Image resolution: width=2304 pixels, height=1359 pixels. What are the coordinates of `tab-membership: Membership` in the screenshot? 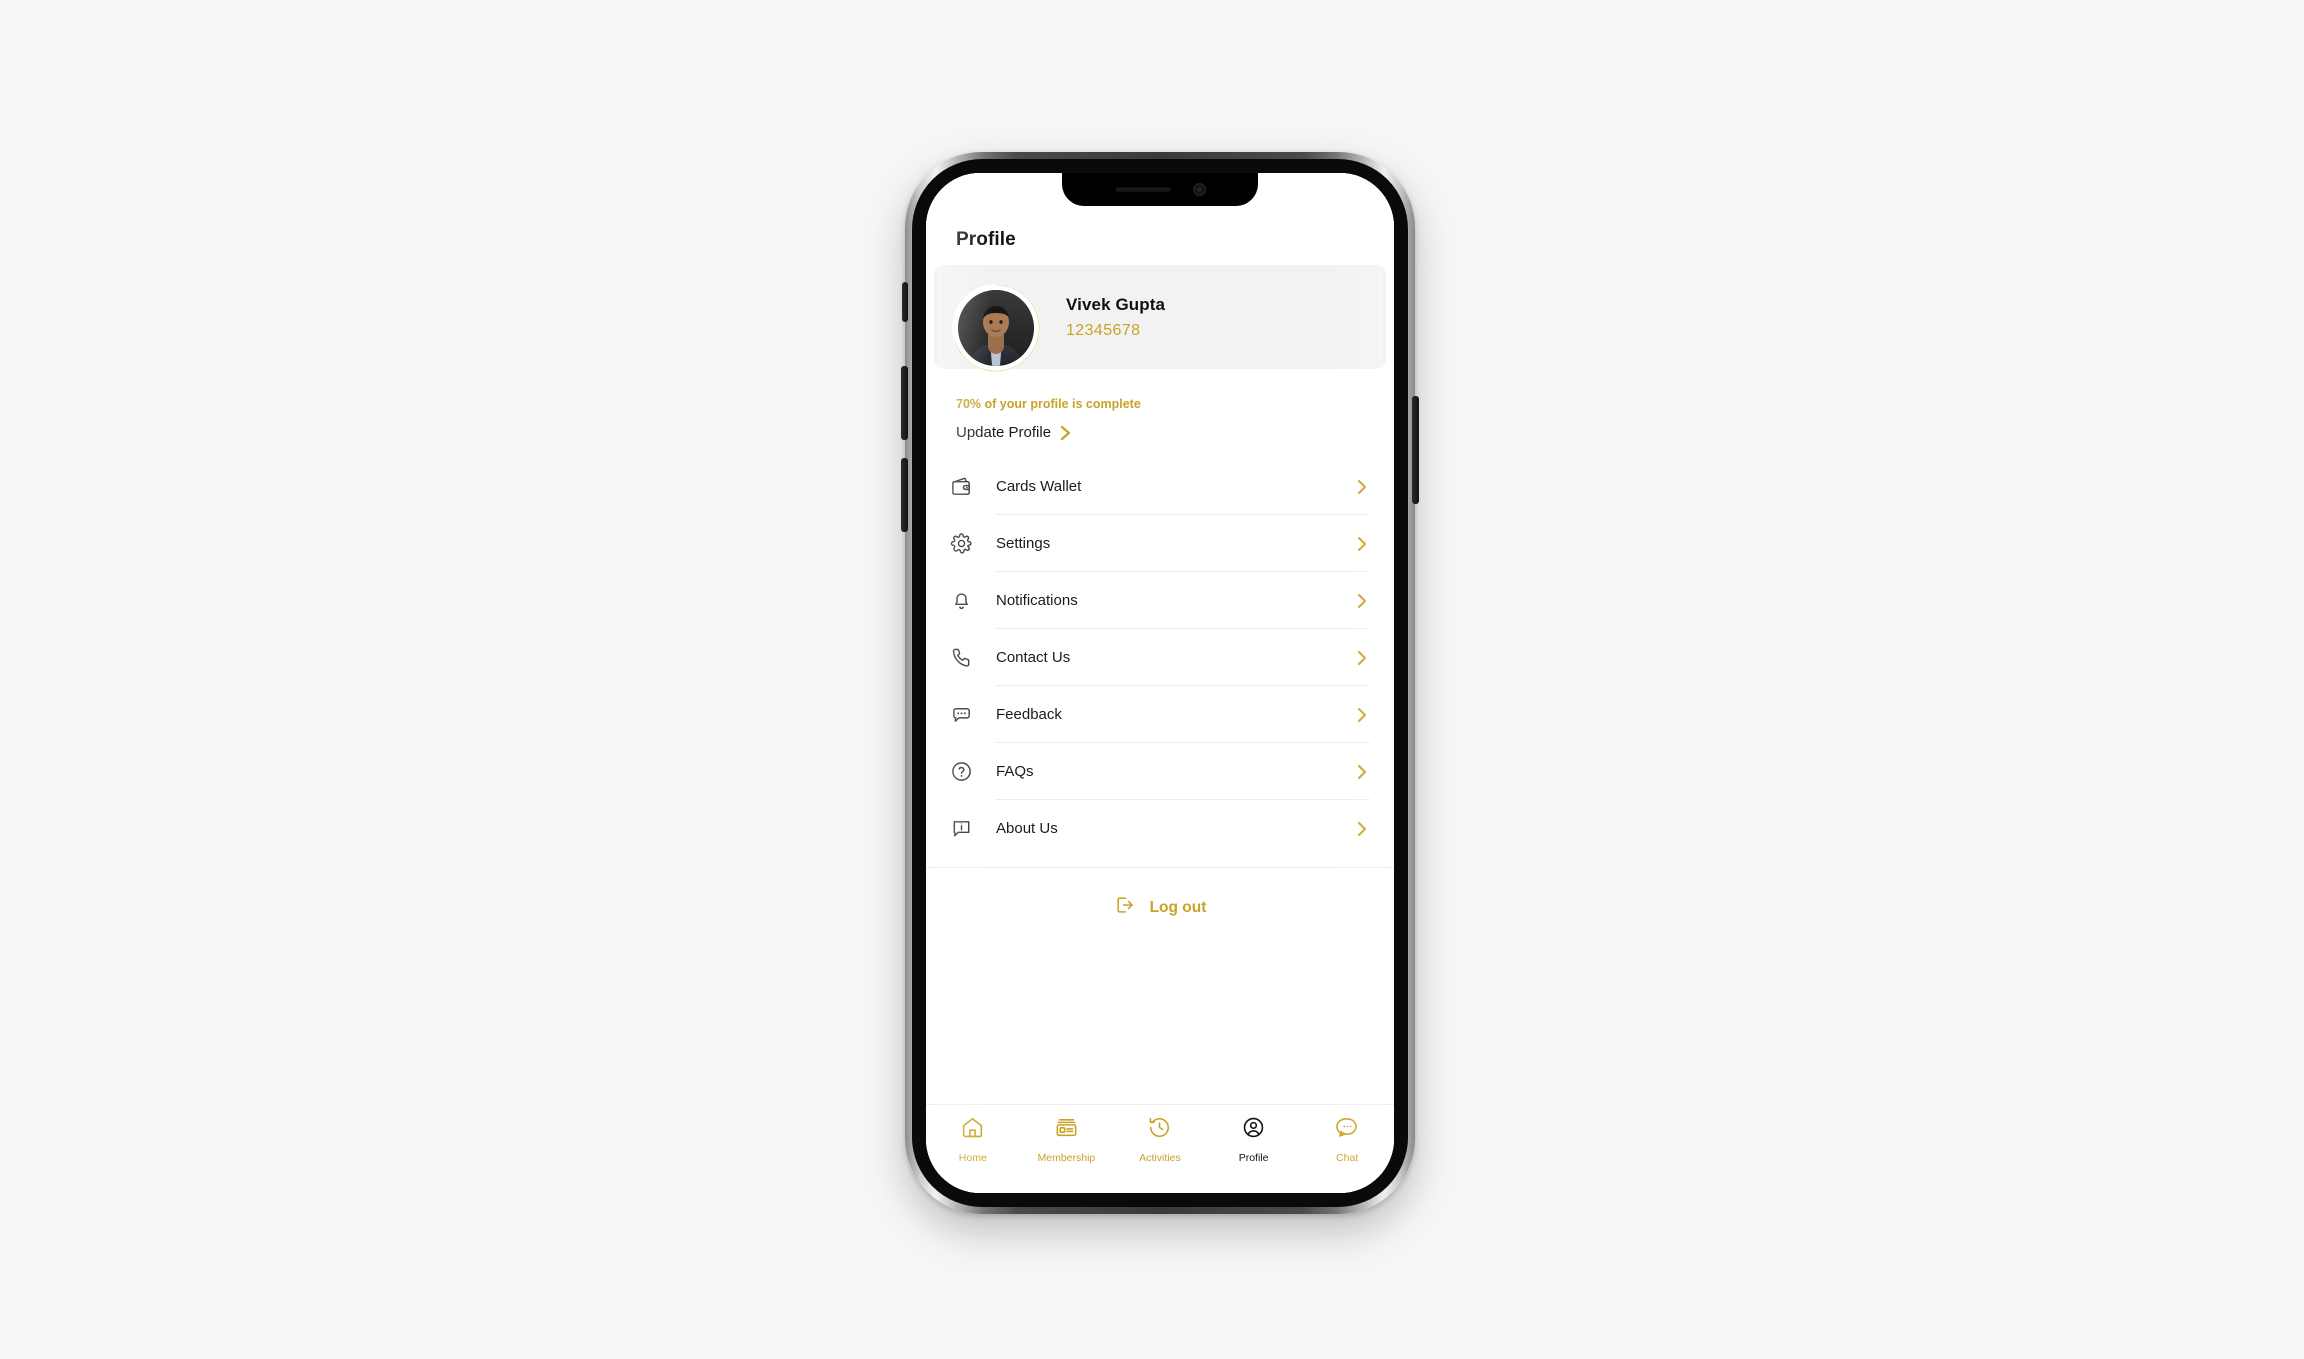 It's located at (1067, 1139).